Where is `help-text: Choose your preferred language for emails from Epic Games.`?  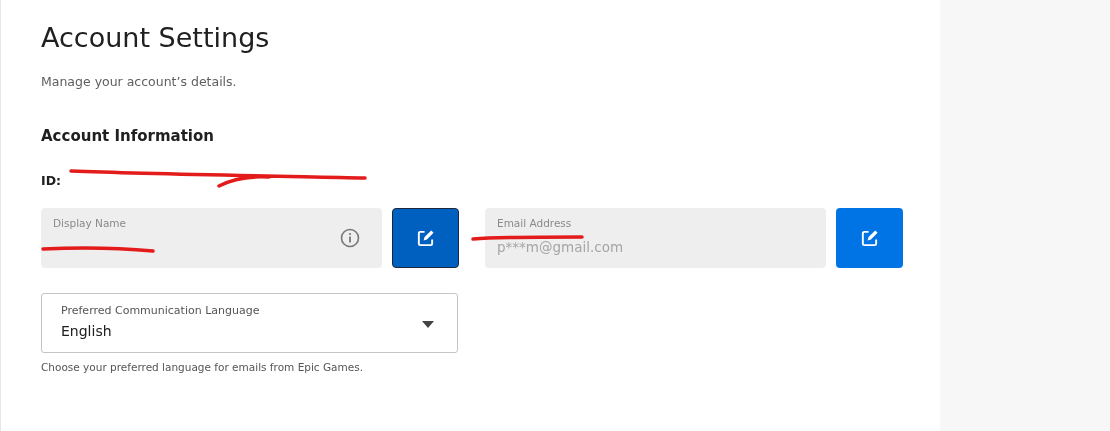 help-text: Choose your preferred language for emails from Epic Games. is located at coordinates (202, 367).